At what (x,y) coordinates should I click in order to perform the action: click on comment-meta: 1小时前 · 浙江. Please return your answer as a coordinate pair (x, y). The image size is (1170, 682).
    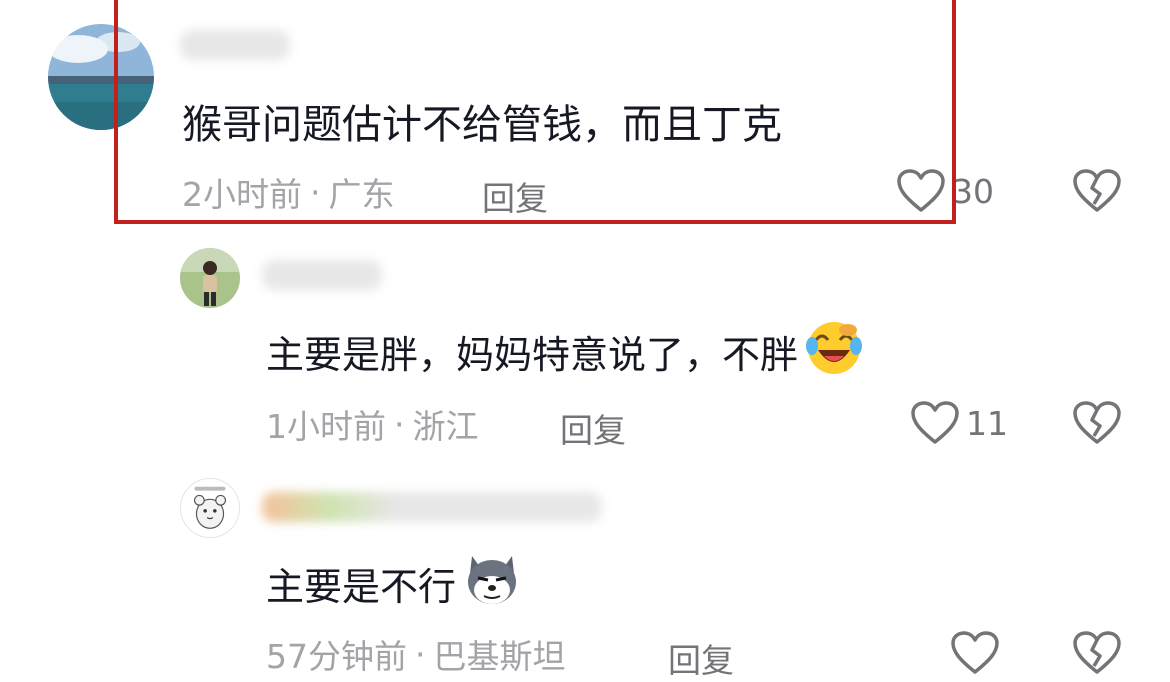
    Looking at the image, I should click on (372, 425).